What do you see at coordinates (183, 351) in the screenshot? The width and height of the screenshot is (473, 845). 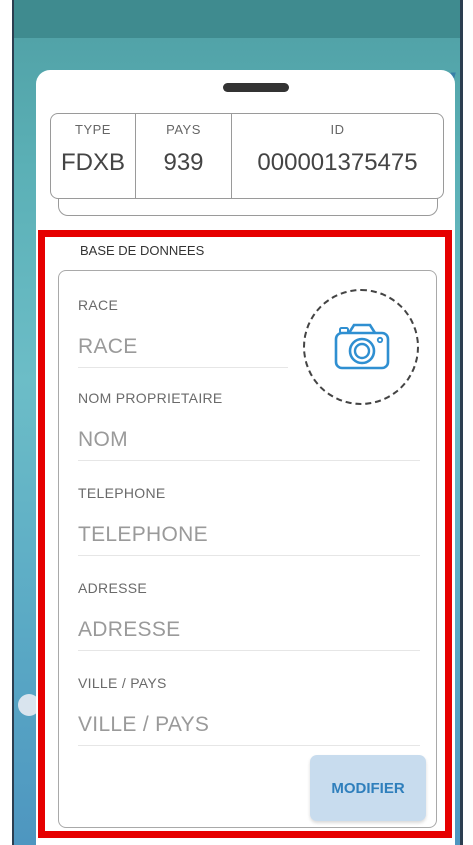 I see `race-input: RACE` at bounding box center [183, 351].